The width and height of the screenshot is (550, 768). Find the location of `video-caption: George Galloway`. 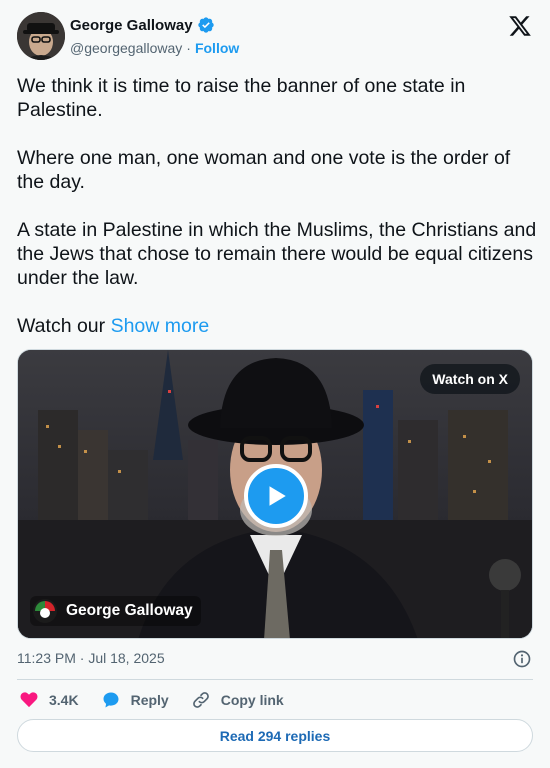

video-caption: George Galloway is located at coordinates (115, 611).